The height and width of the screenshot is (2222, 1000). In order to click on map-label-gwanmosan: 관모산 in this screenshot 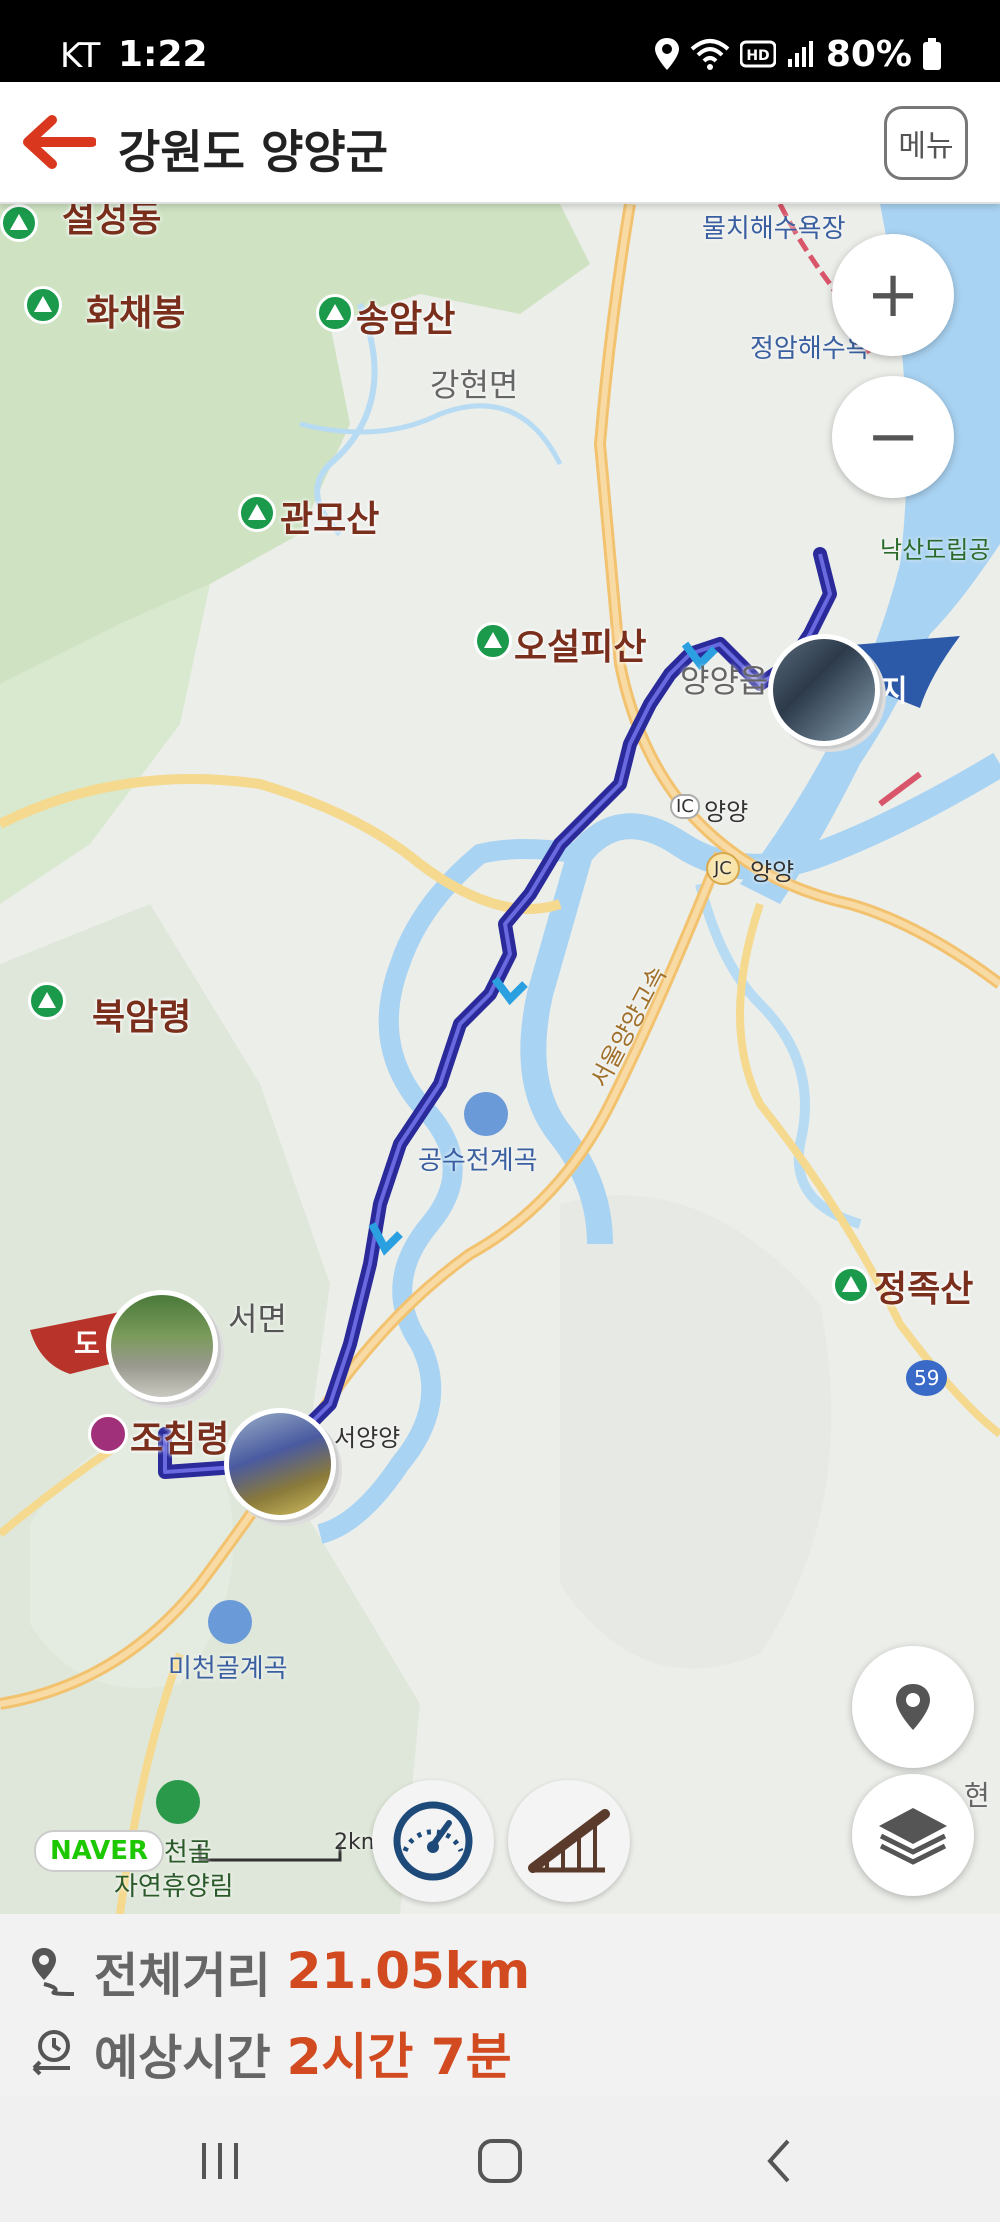, I will do `click(330, 519)`.